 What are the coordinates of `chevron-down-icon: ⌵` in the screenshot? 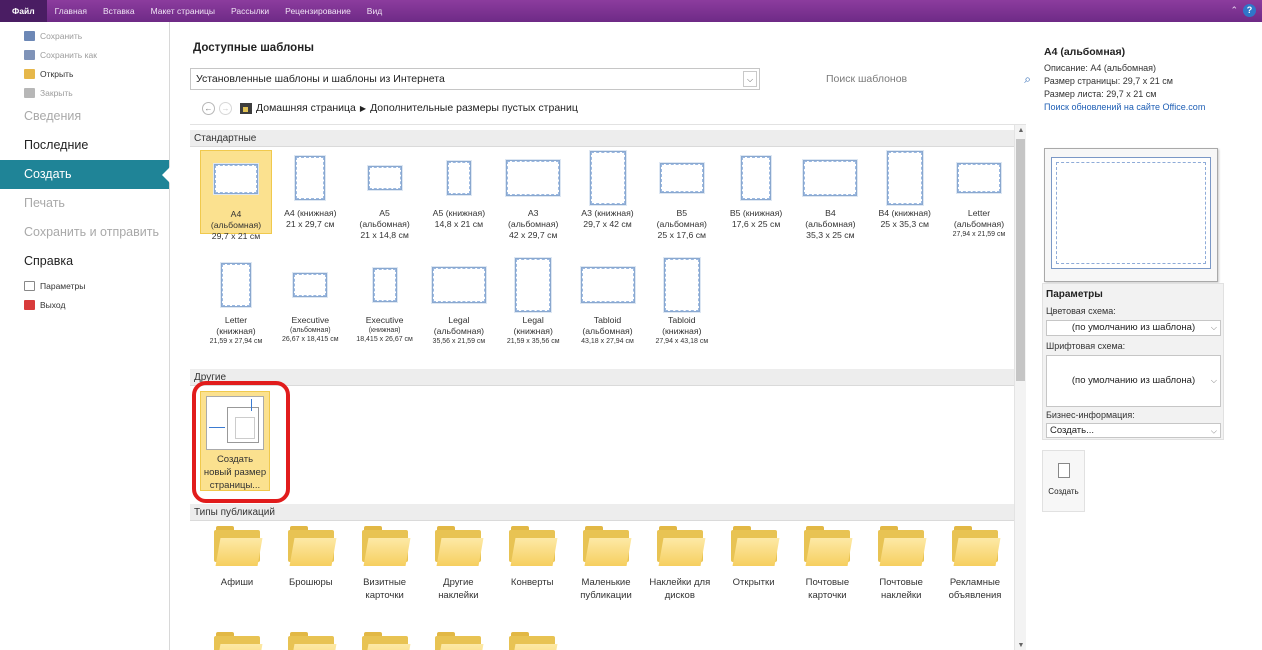 It's located at (750, 79).